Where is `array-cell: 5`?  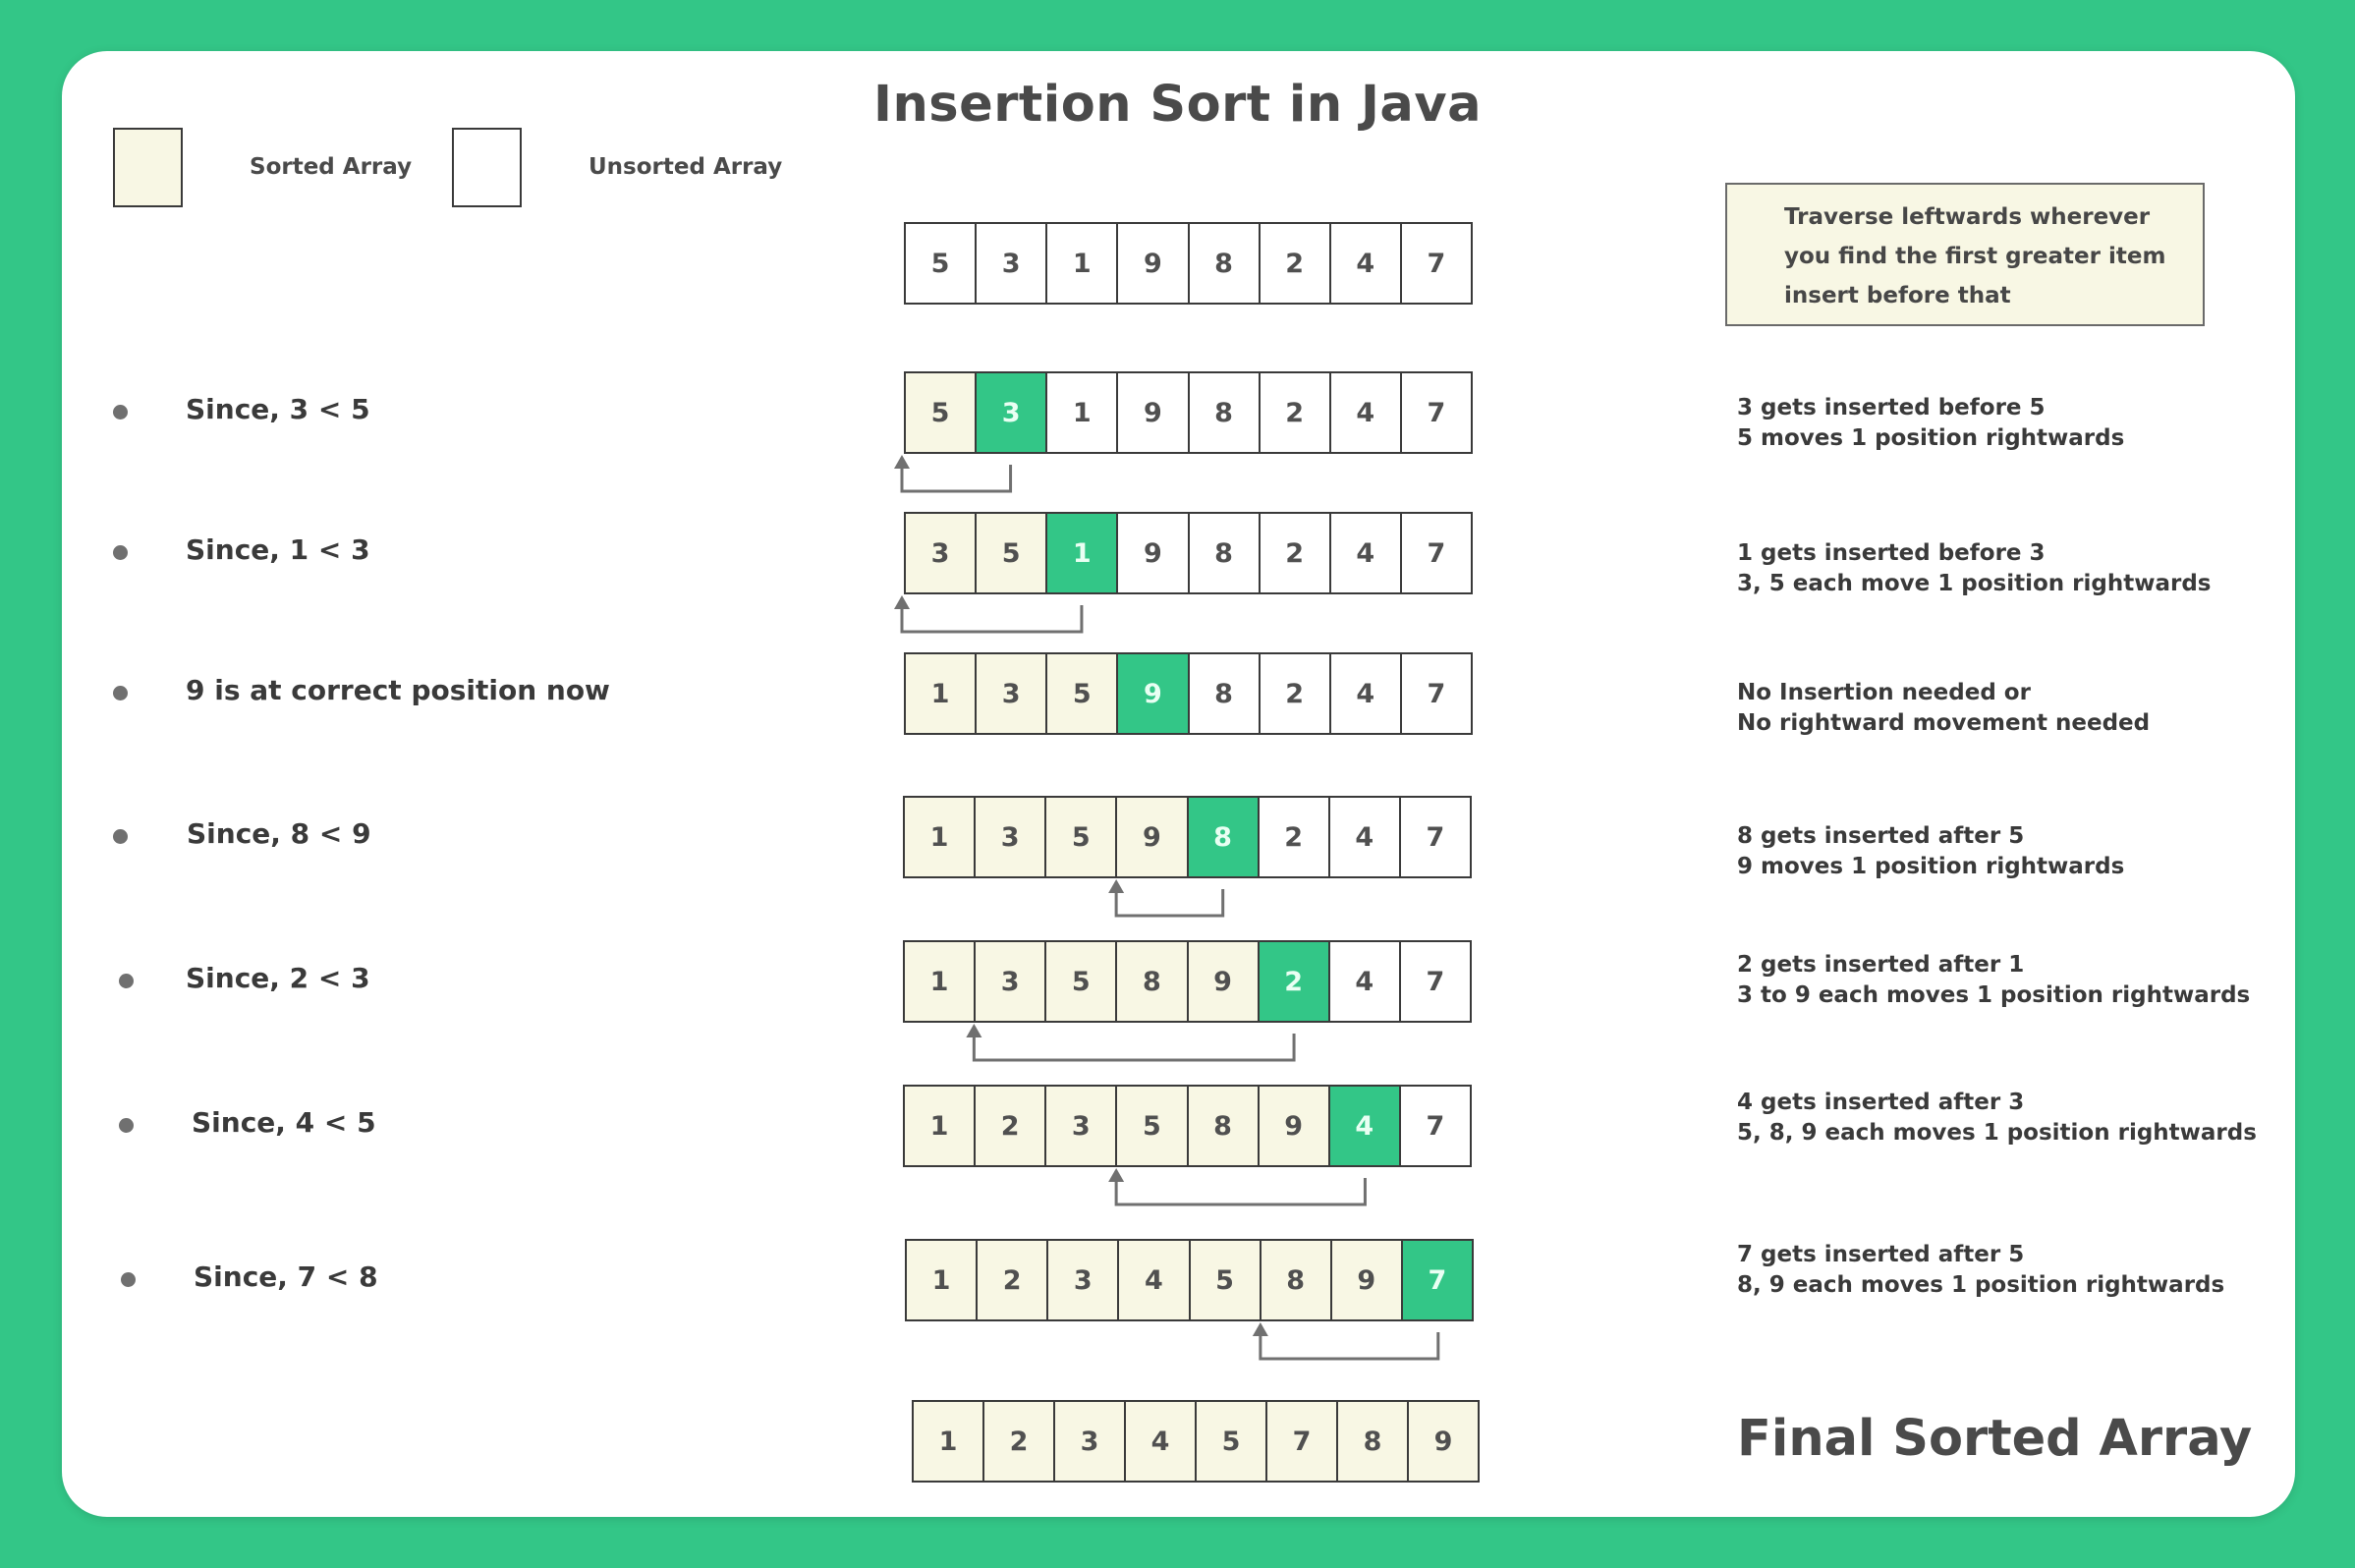 array-cell: 5 is located at coordinates (1232, 1441).